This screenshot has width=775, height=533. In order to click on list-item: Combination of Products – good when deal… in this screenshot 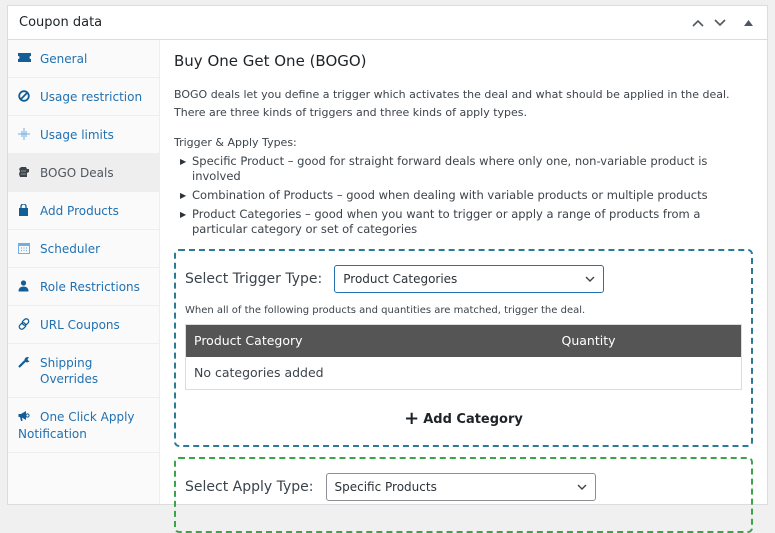, I will do `click(466, 195)`.